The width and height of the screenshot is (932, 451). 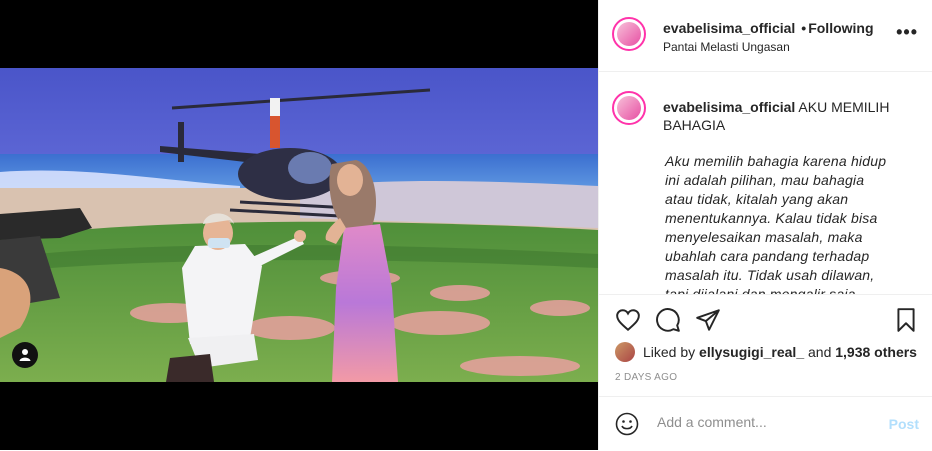 I want to click on post-timestamp: 2 DAYS AGO, so click(x=646, y=377).